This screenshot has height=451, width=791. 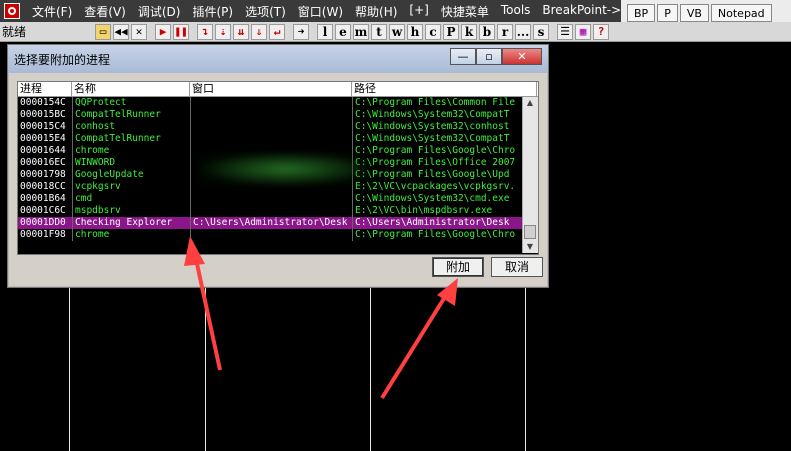 What do you see at coordinates (325, 31) in the screenshot?
I see `window-button: l` at bounding box center [325, 31].